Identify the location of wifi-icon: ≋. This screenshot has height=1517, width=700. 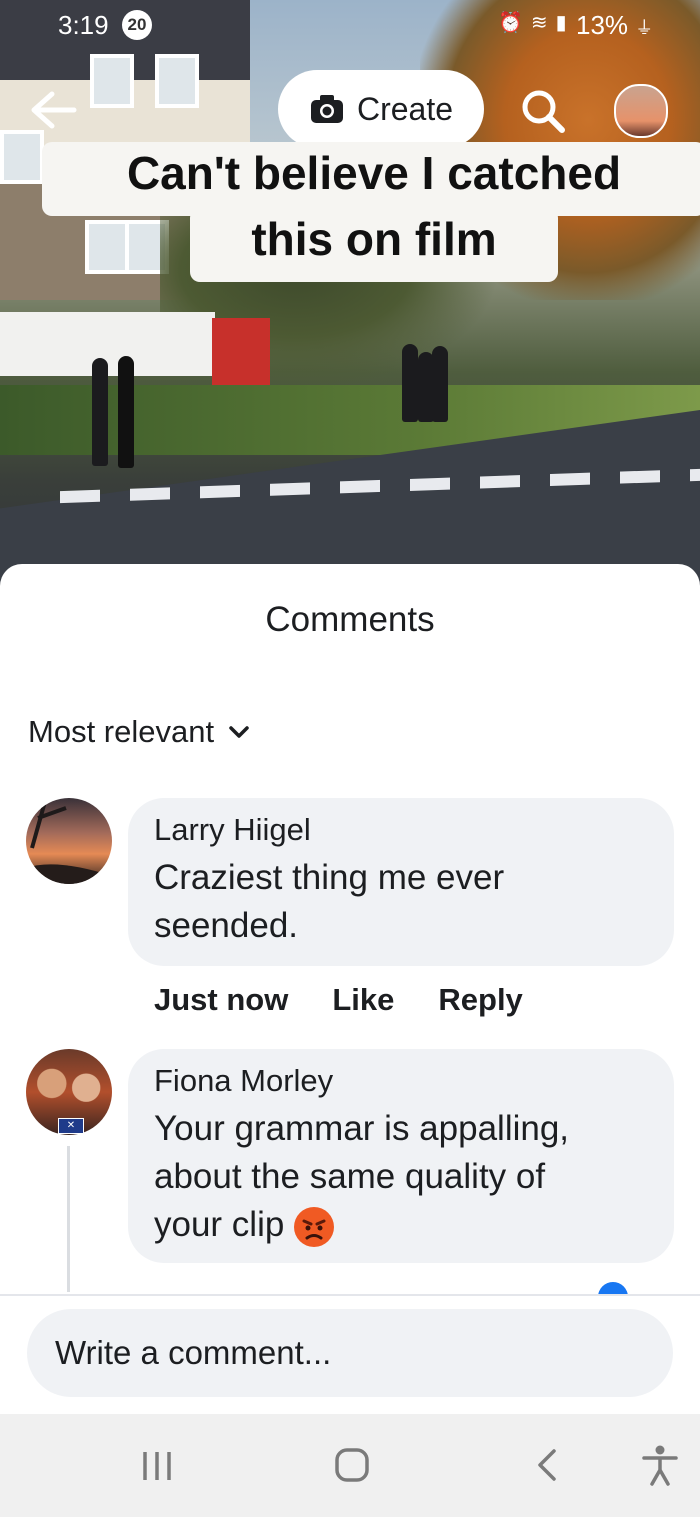
(543, 23).